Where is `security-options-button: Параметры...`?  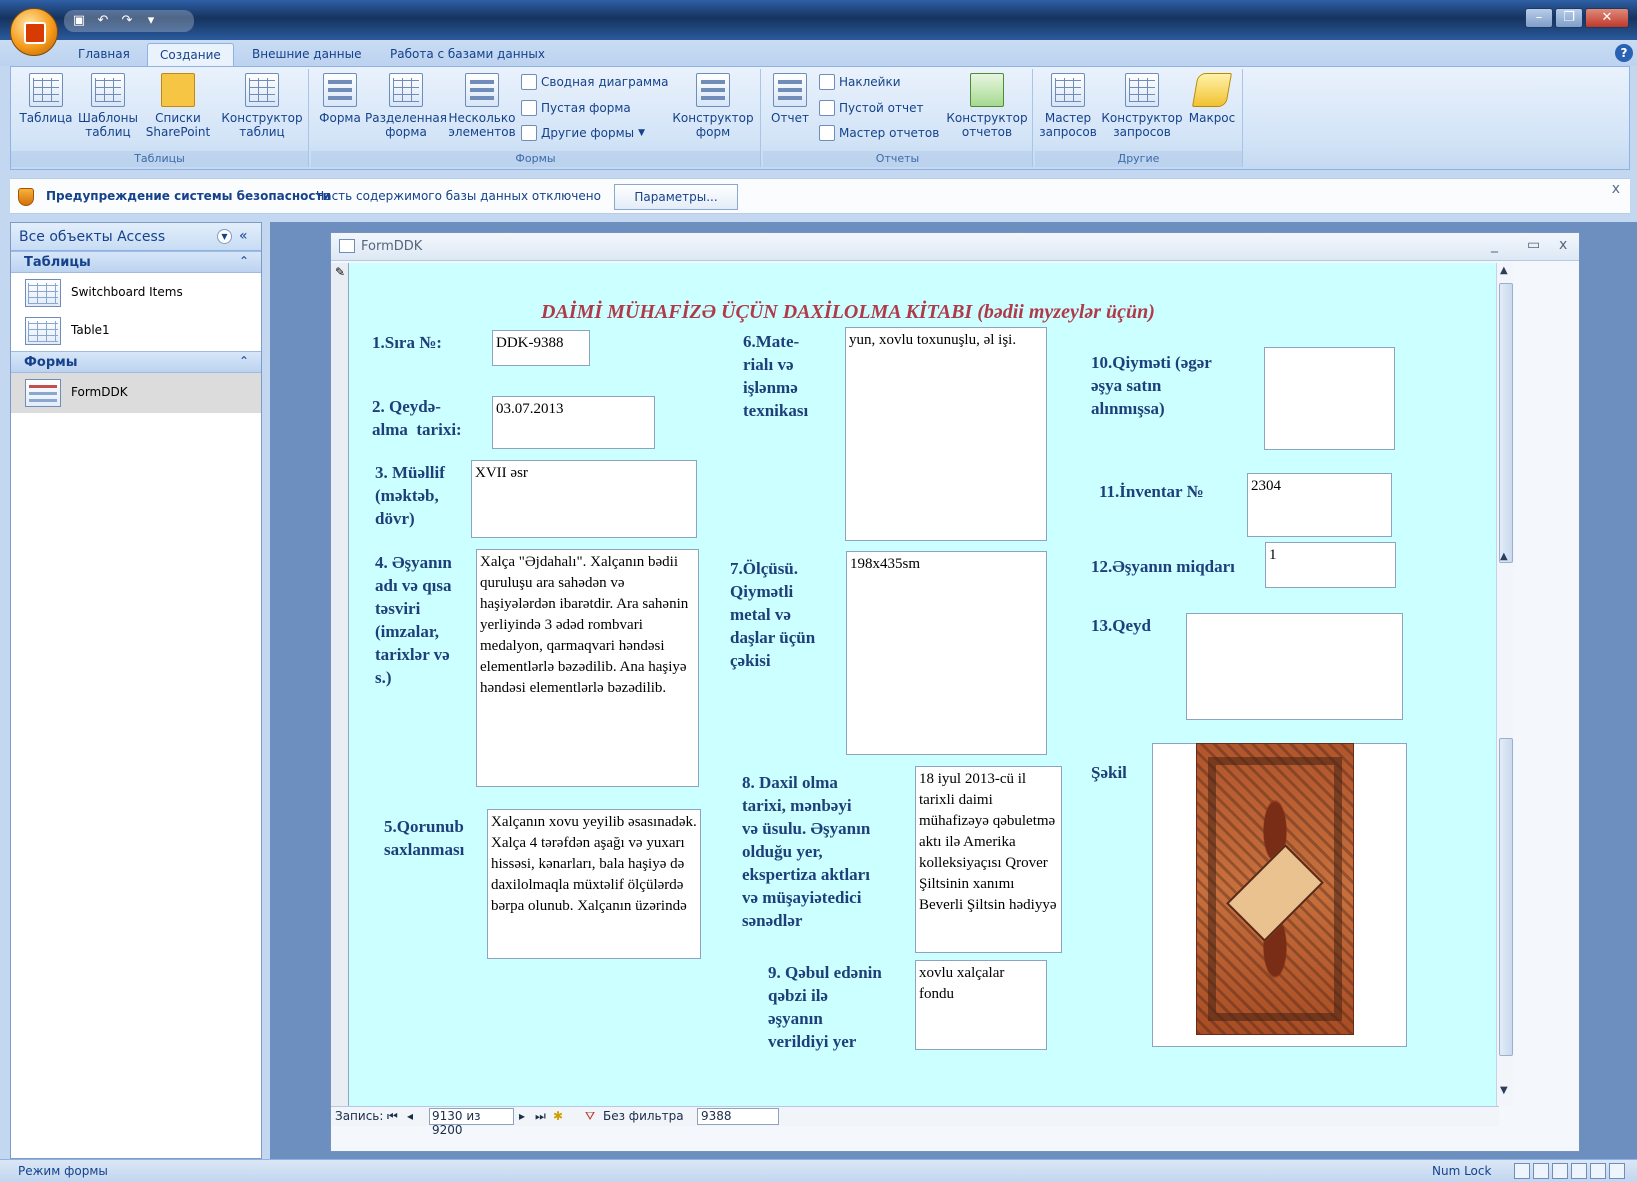 security-options-button: Параметры... is located at coordinates (676, 197).